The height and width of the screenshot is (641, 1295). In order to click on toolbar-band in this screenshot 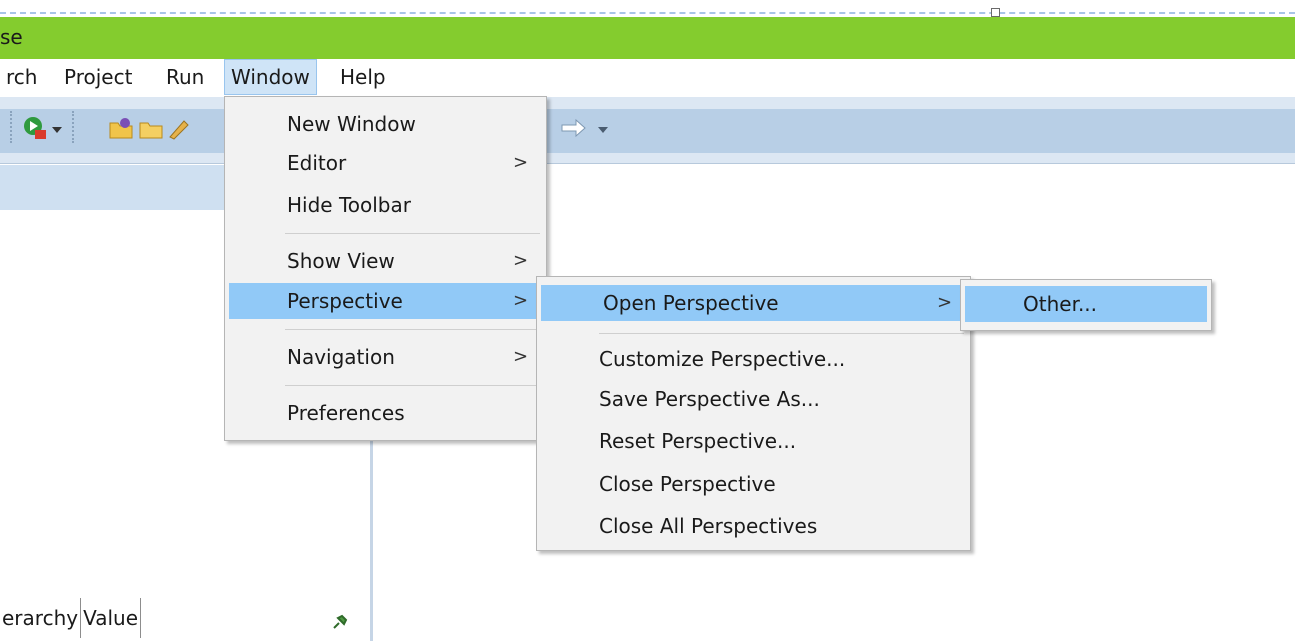, I will do `click(647, 131)`.